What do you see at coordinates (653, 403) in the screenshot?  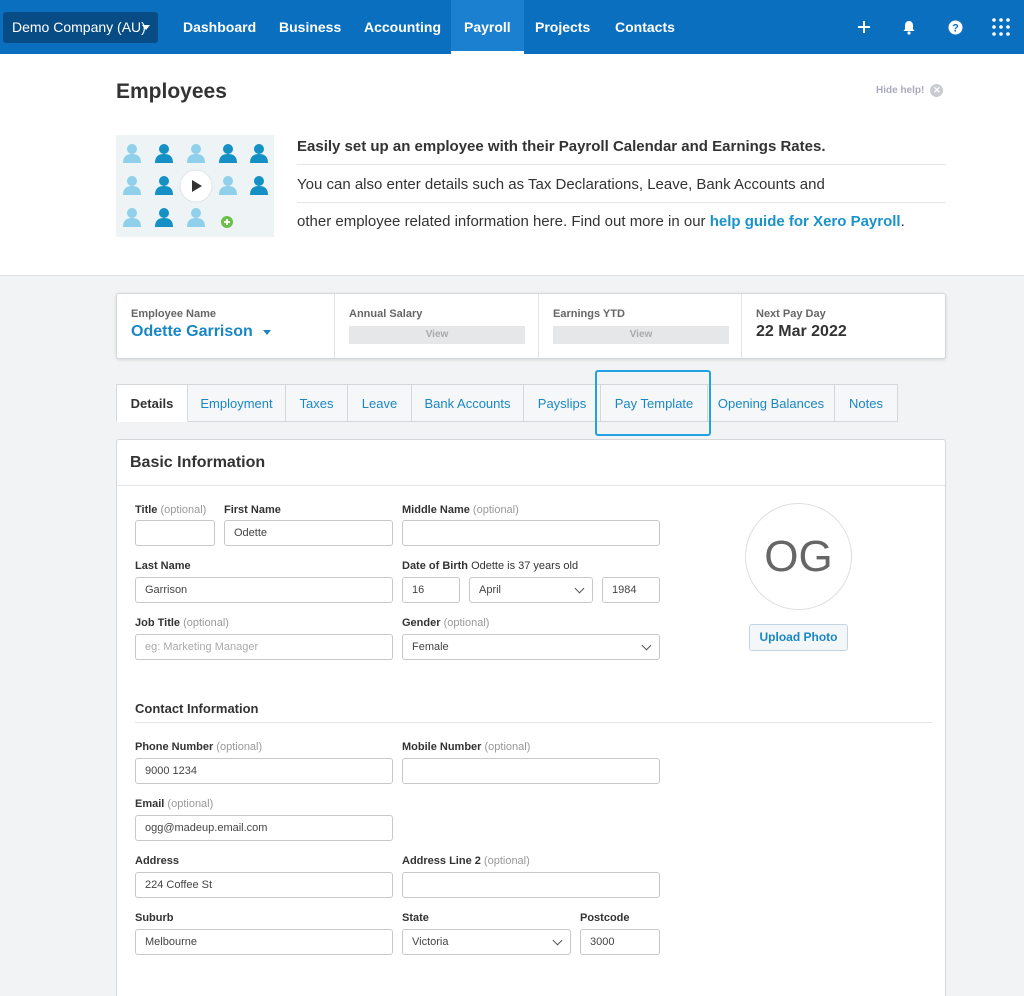 I see `pay-template-highlight` at bounding box center [653, 403].